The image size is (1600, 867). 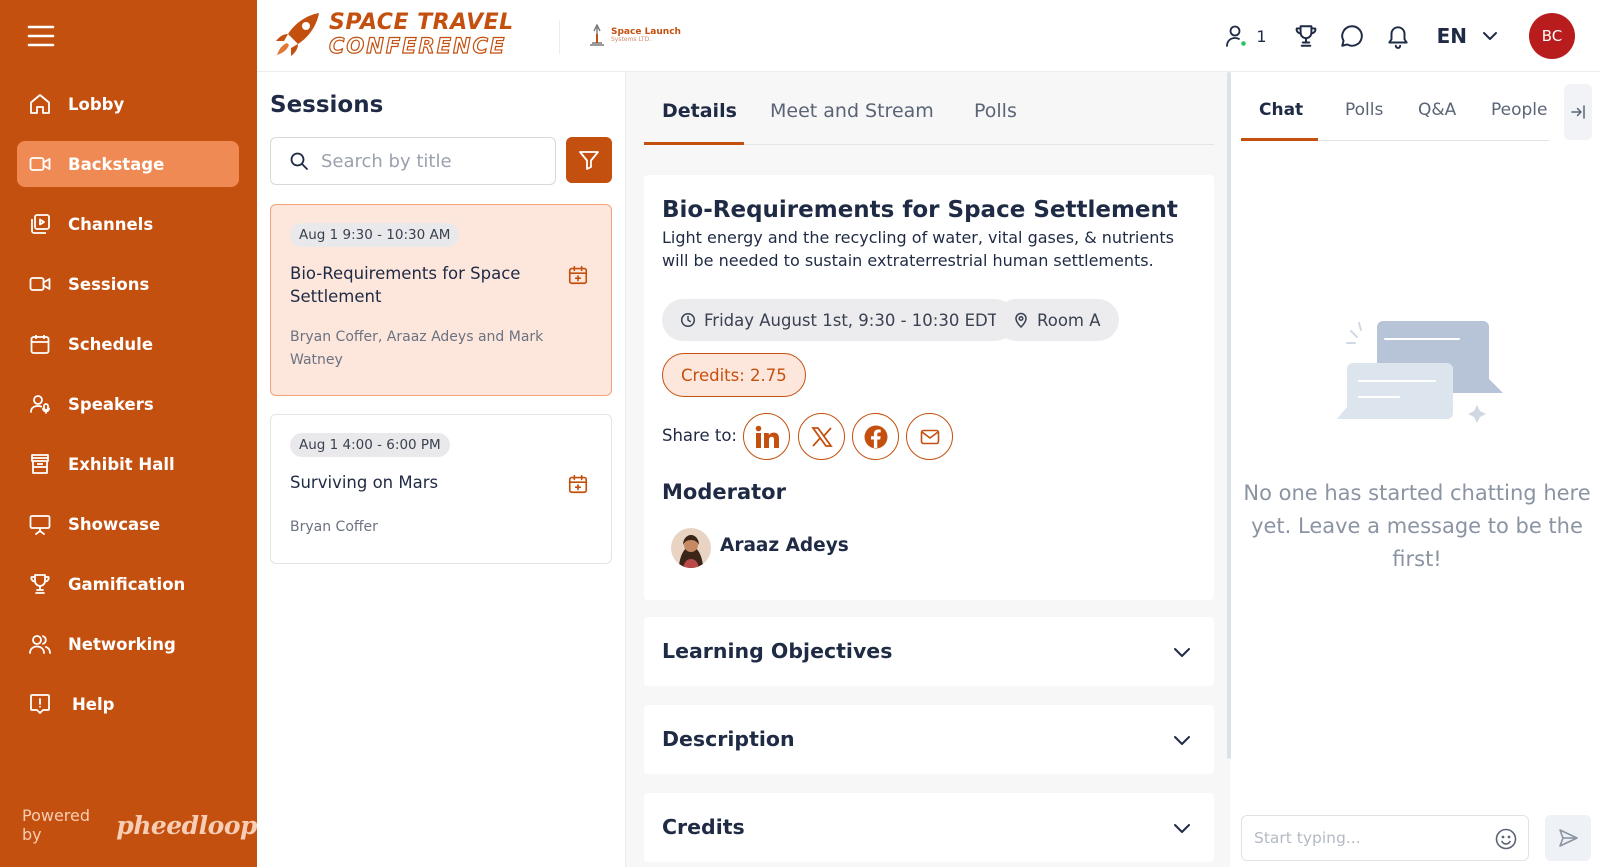 I want to click on search-box, so click(x=413, y=161).